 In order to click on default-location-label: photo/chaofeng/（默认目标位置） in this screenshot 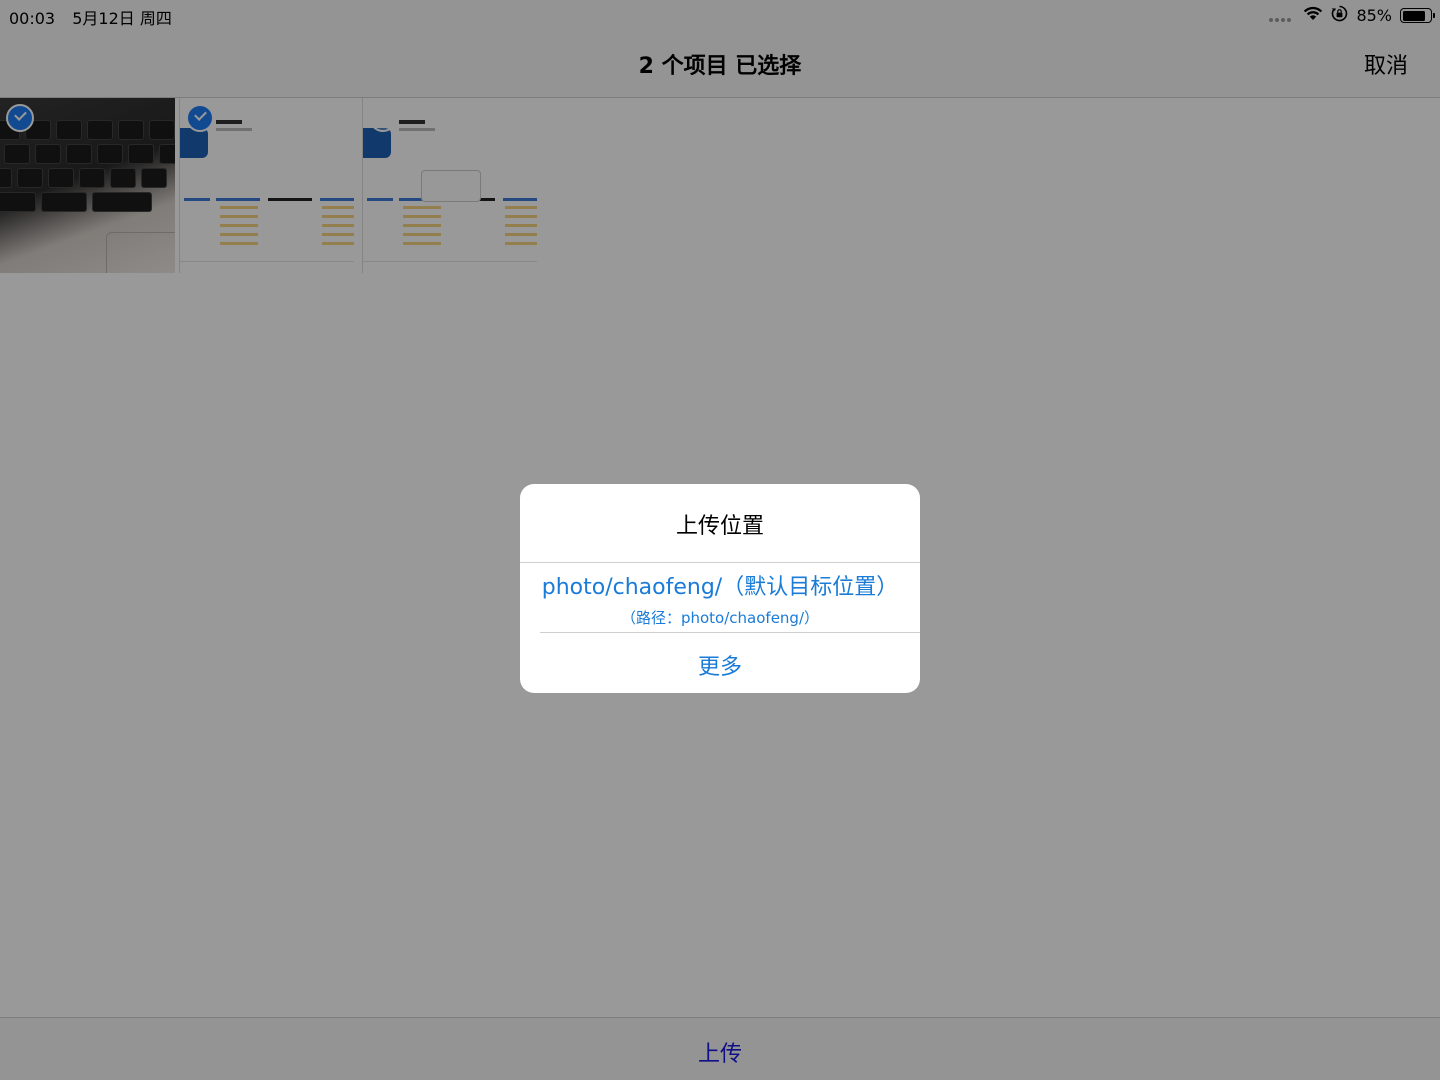, I will do `click(720, 587)`.